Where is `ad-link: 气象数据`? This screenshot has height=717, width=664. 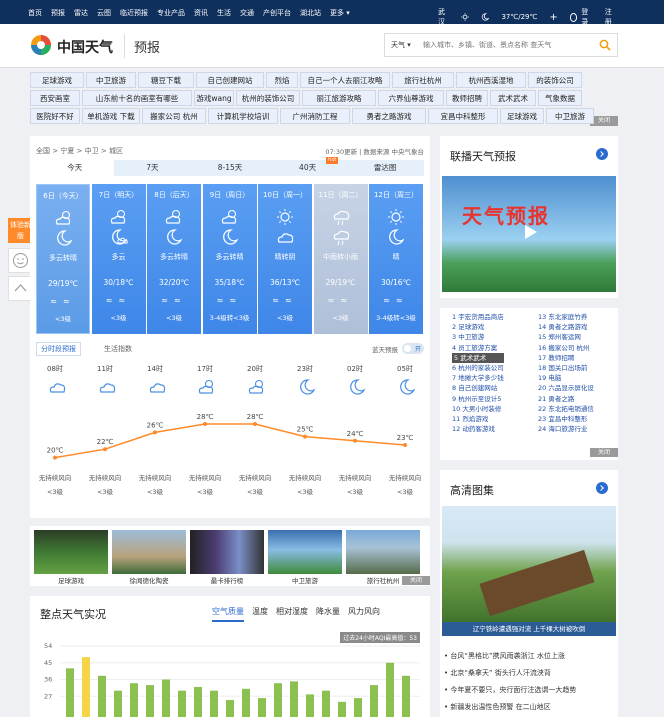
ad-link: 气象数据 is located at coordinates (560, 98).